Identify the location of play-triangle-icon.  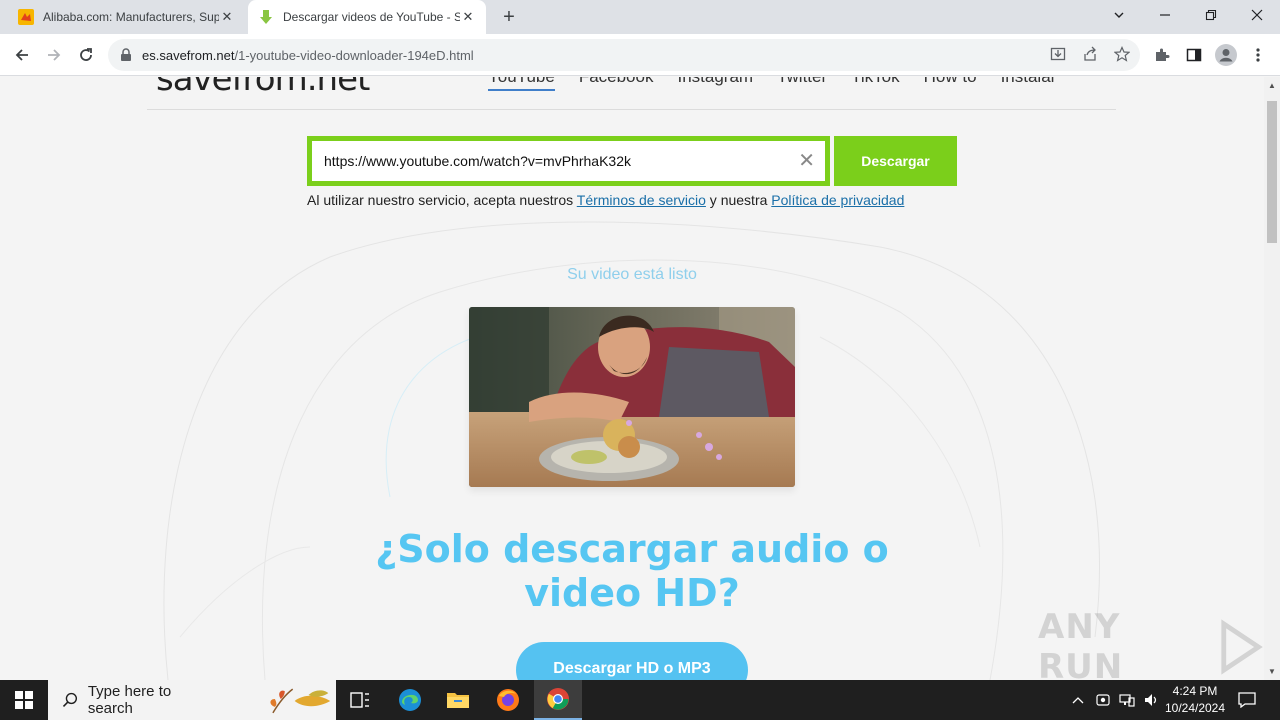
(1242, 647).